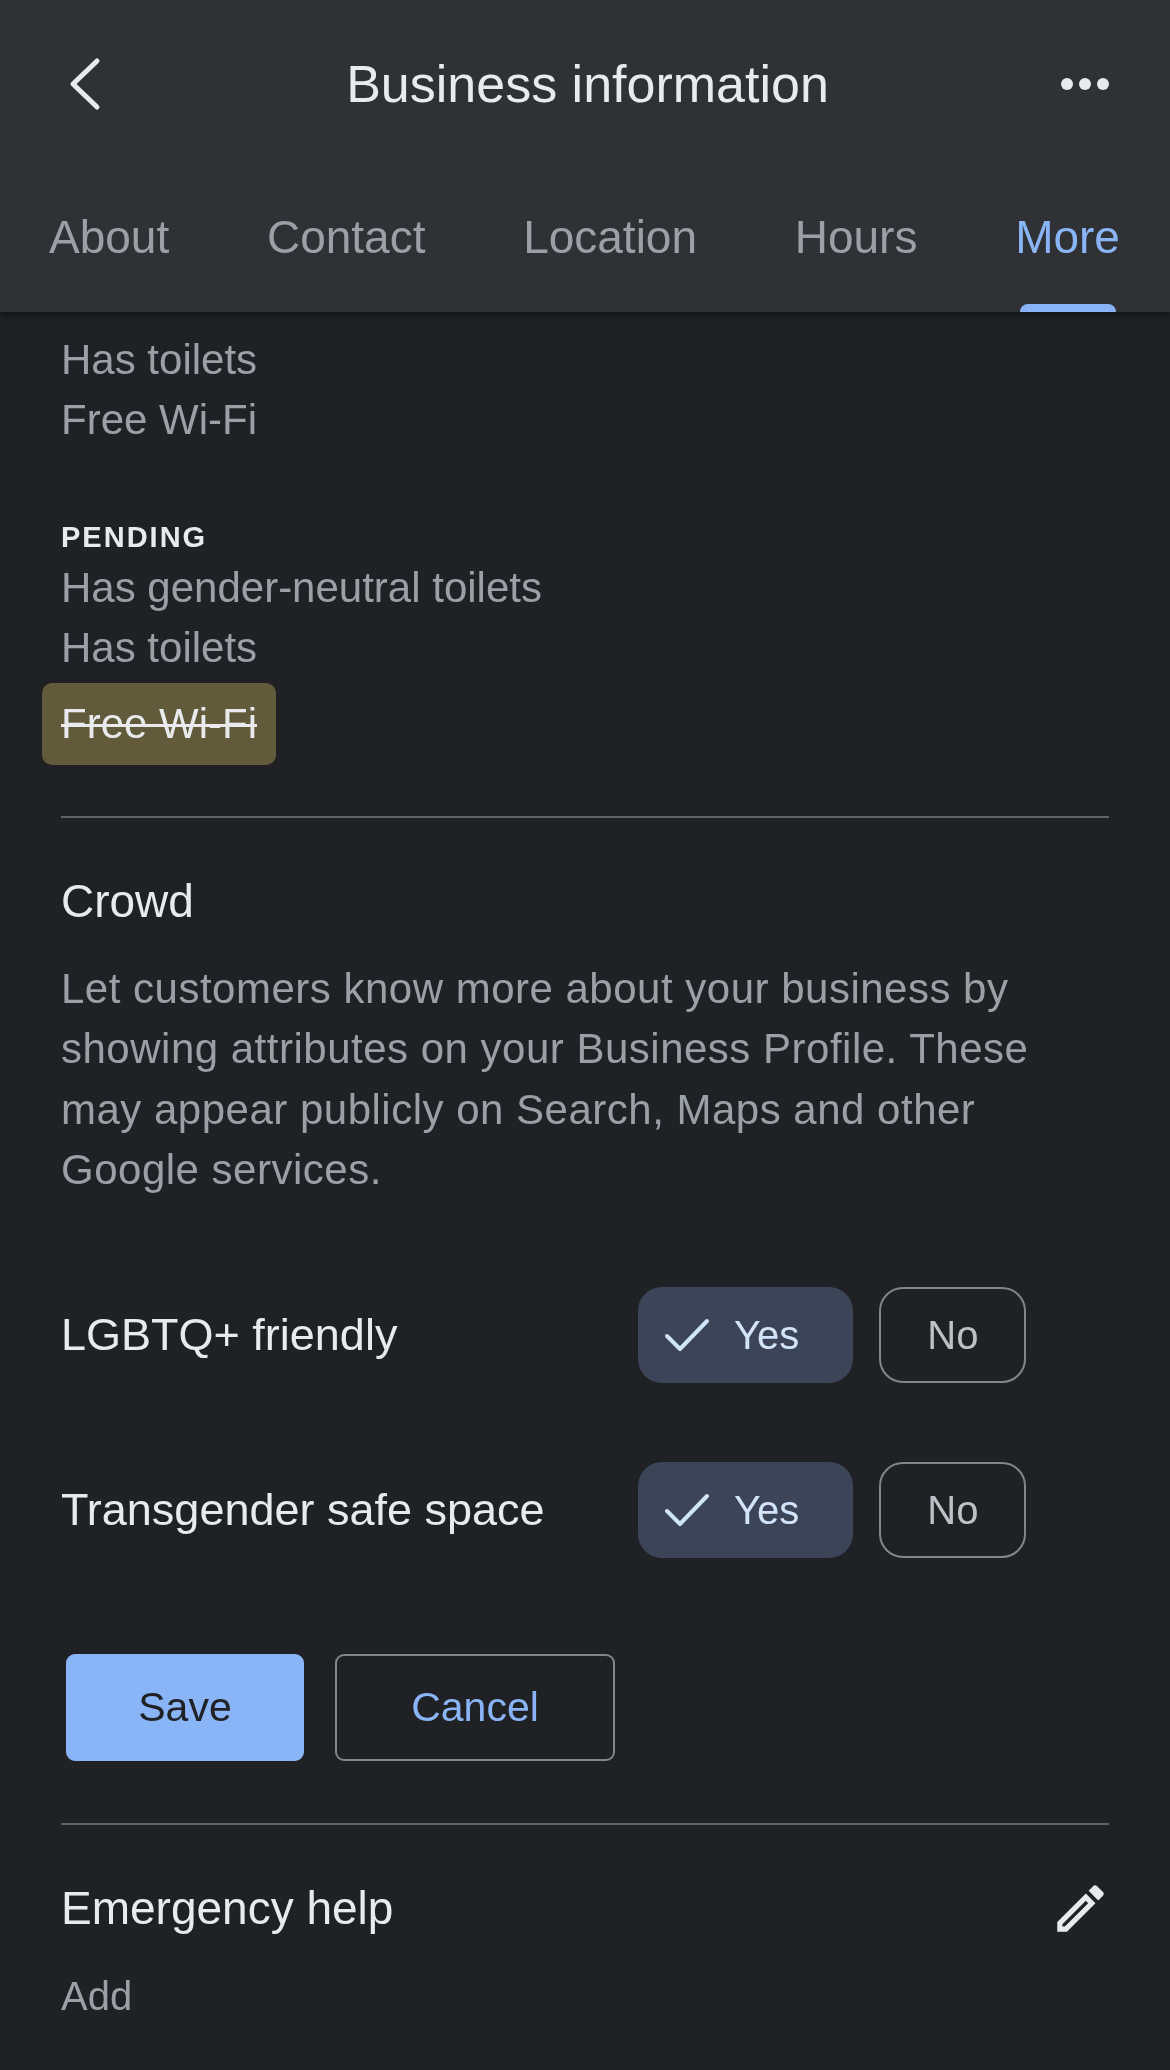 The width and height of the screenshot is (1170, 2070). I want to click on emergency-help-value: Add, so click(97, 1997).